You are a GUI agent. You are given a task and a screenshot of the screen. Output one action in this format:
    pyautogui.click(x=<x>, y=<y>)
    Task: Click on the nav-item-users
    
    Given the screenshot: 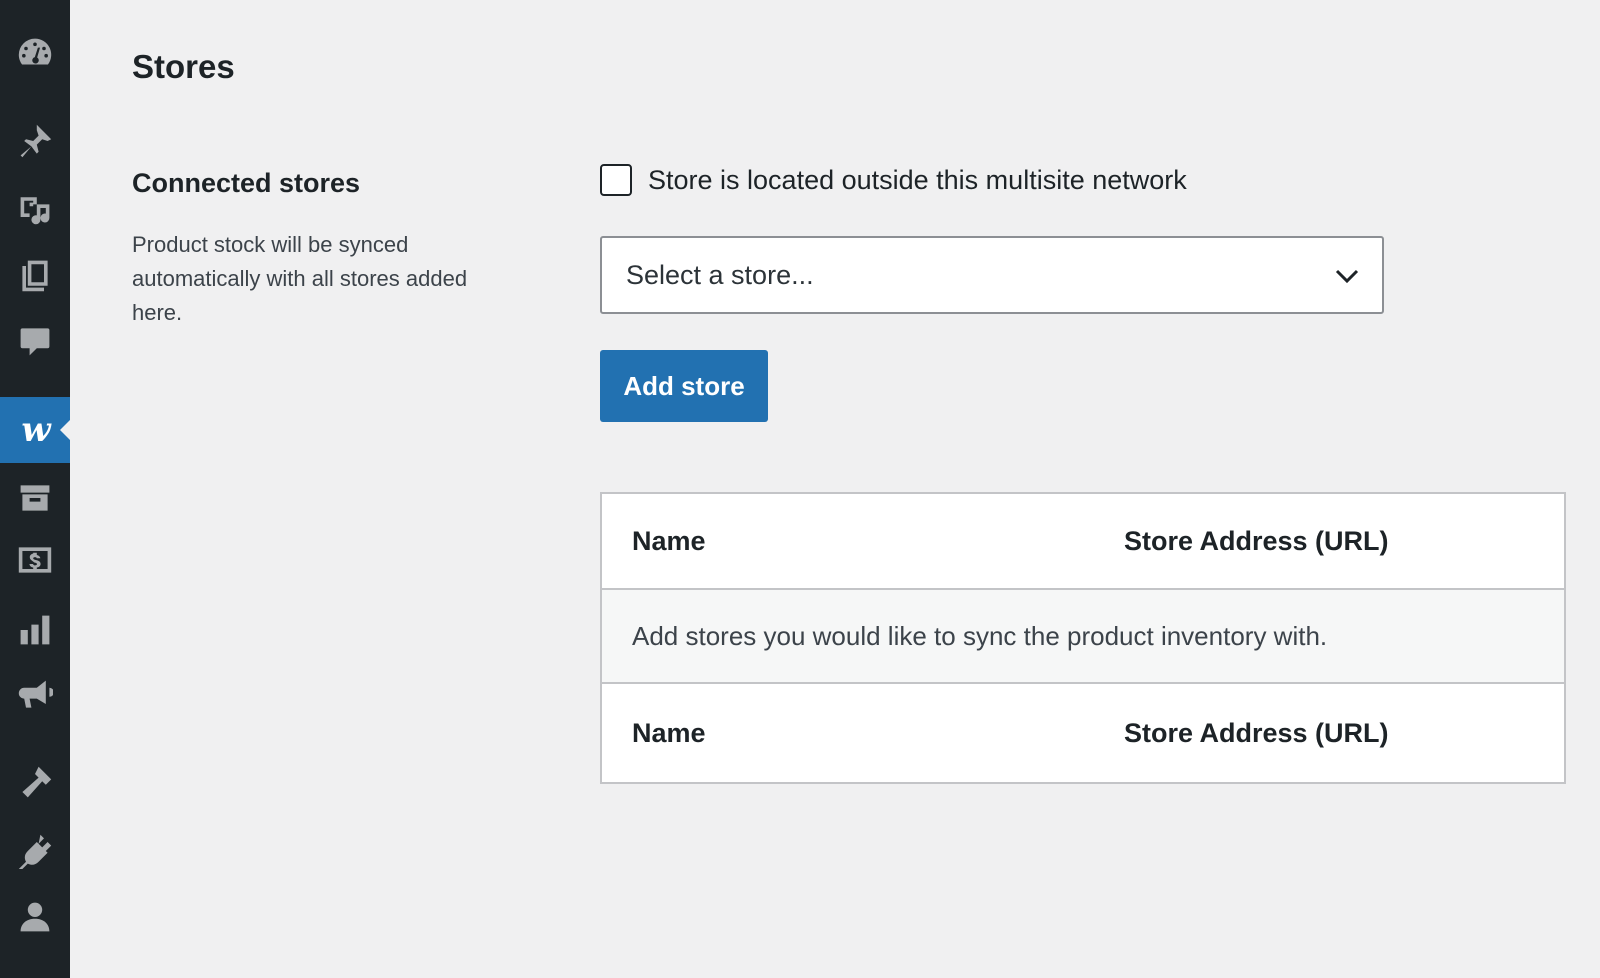 What is the action you would take?
    pyautogui.click(x=35, y=917)
    